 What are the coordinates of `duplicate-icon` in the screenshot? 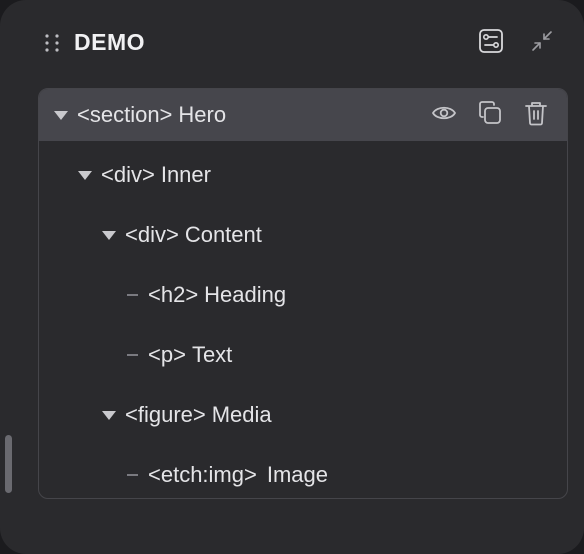 It's located at (490, 115).